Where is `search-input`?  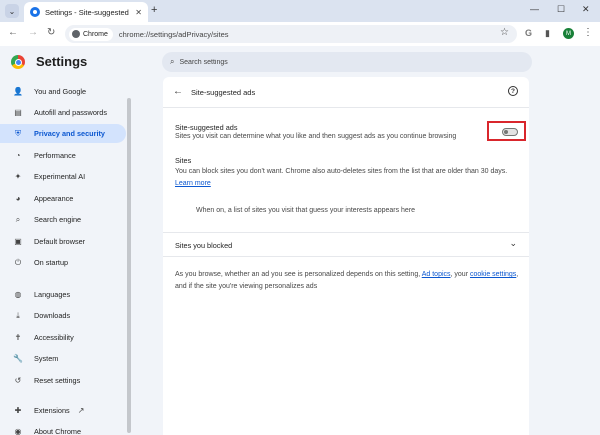 search-input is located at coordinates (329, 62).